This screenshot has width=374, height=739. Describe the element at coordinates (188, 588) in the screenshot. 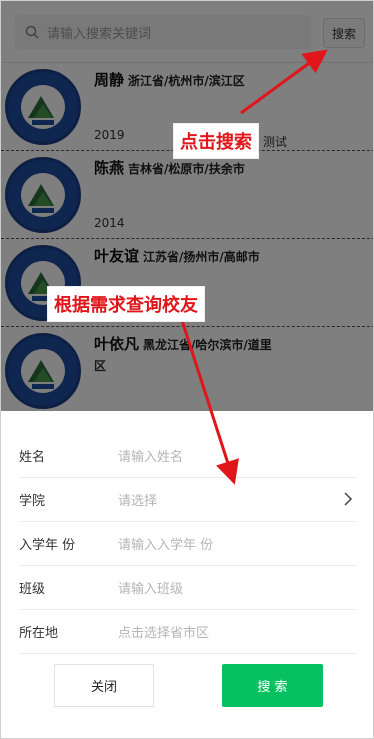

I see `class-field: 班级 请输入班级` at that location.